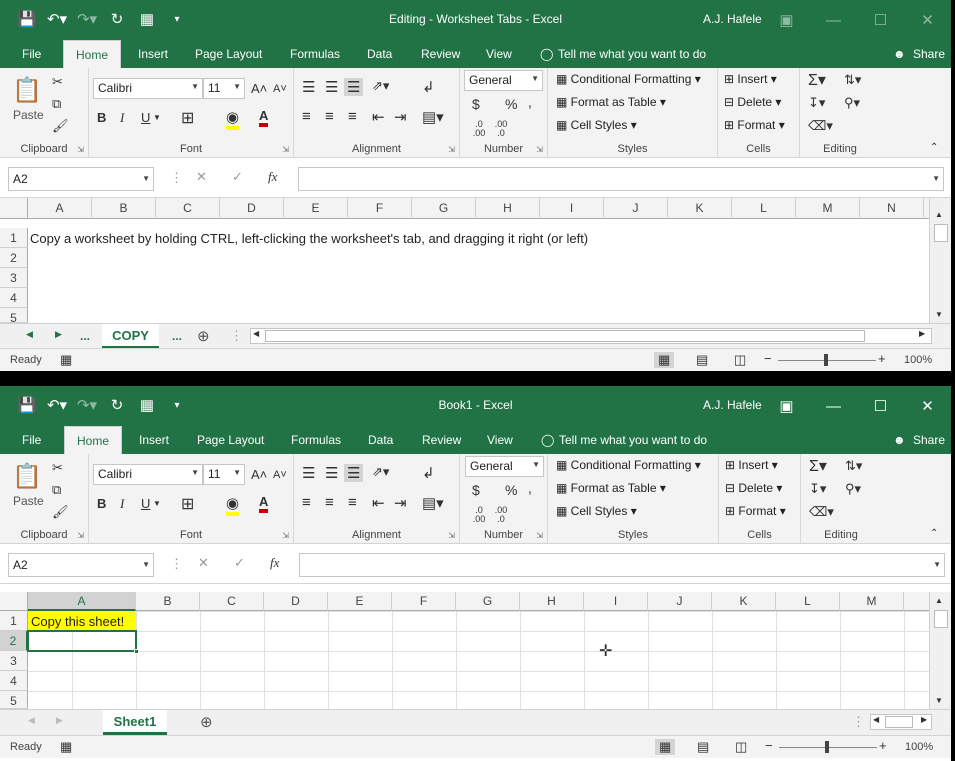  I want to click on format-as-table-button: ▦ Format as Table ▾, so click(611, 102).